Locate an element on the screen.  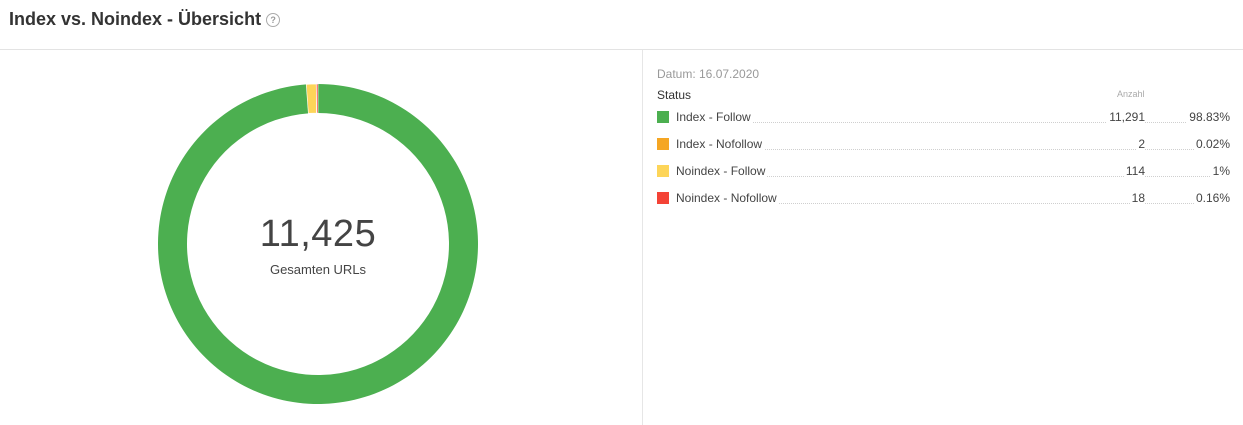
donut-slice-noindex-nofollow is located at coordinates (317, 98).